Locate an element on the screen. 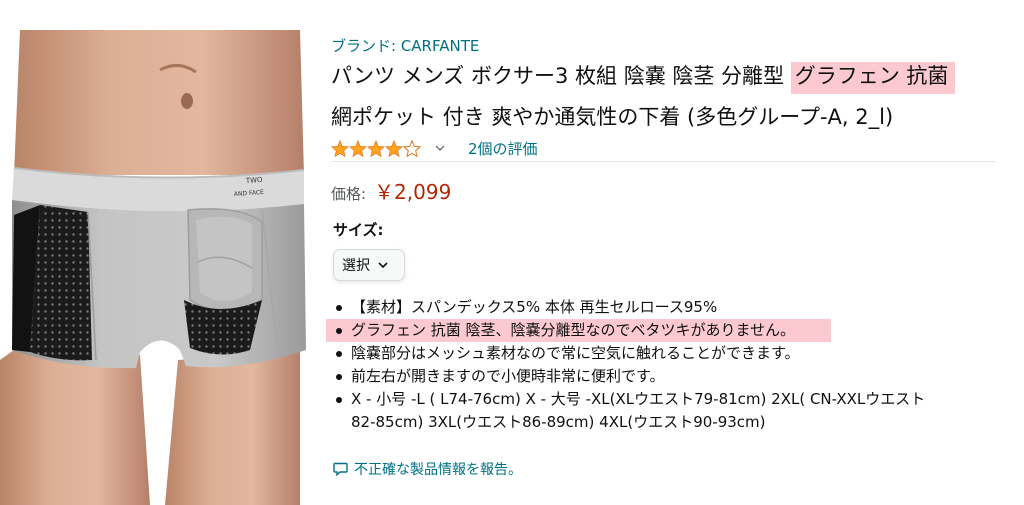  ratings-count-link: 2個の評価 is located at coordinates (503, 148).